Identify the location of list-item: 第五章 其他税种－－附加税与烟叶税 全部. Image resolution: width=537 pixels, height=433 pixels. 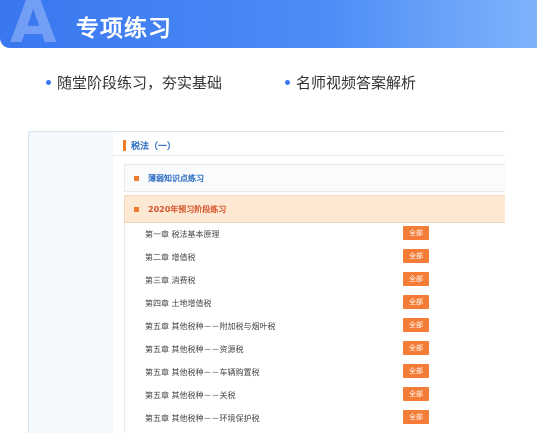
(315, 326).